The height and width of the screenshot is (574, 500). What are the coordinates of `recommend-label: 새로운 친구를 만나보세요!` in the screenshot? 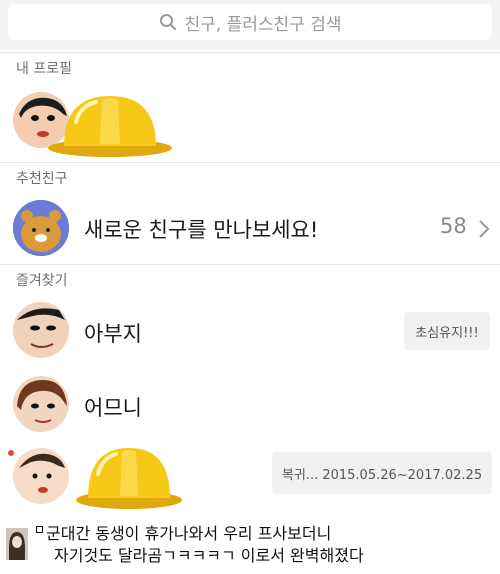 It's located at (201, 230).